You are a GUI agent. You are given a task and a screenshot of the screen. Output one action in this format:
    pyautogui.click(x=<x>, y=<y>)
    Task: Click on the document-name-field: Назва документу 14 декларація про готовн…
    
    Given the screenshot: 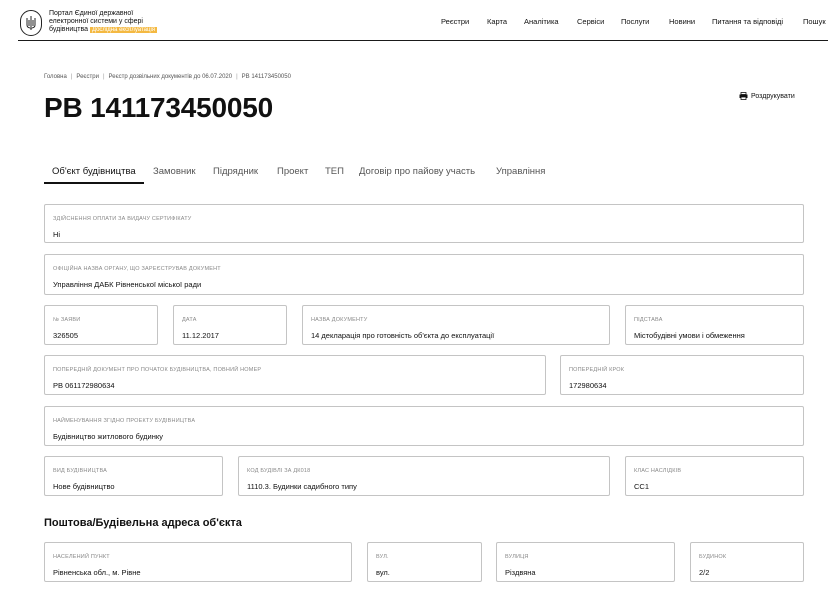 What is the action you would take?
    pyautogui.click(x=456, y=325)
    